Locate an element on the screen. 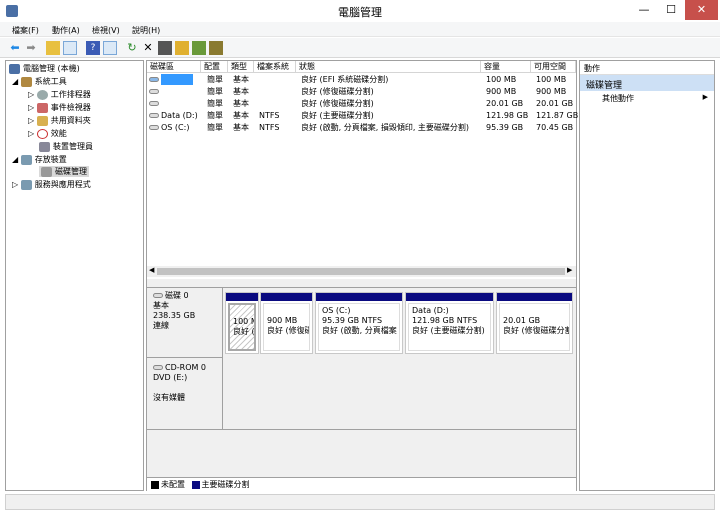  scrollbar-thumb is located at coordinates (361, 271).